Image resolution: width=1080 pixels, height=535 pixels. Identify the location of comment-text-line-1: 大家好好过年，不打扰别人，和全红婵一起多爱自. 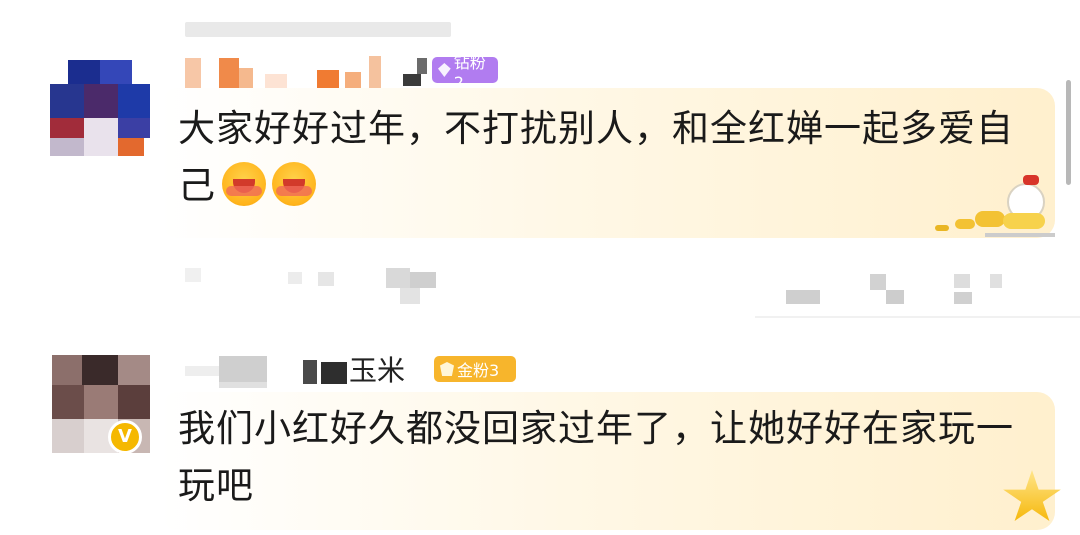
(596, 128).